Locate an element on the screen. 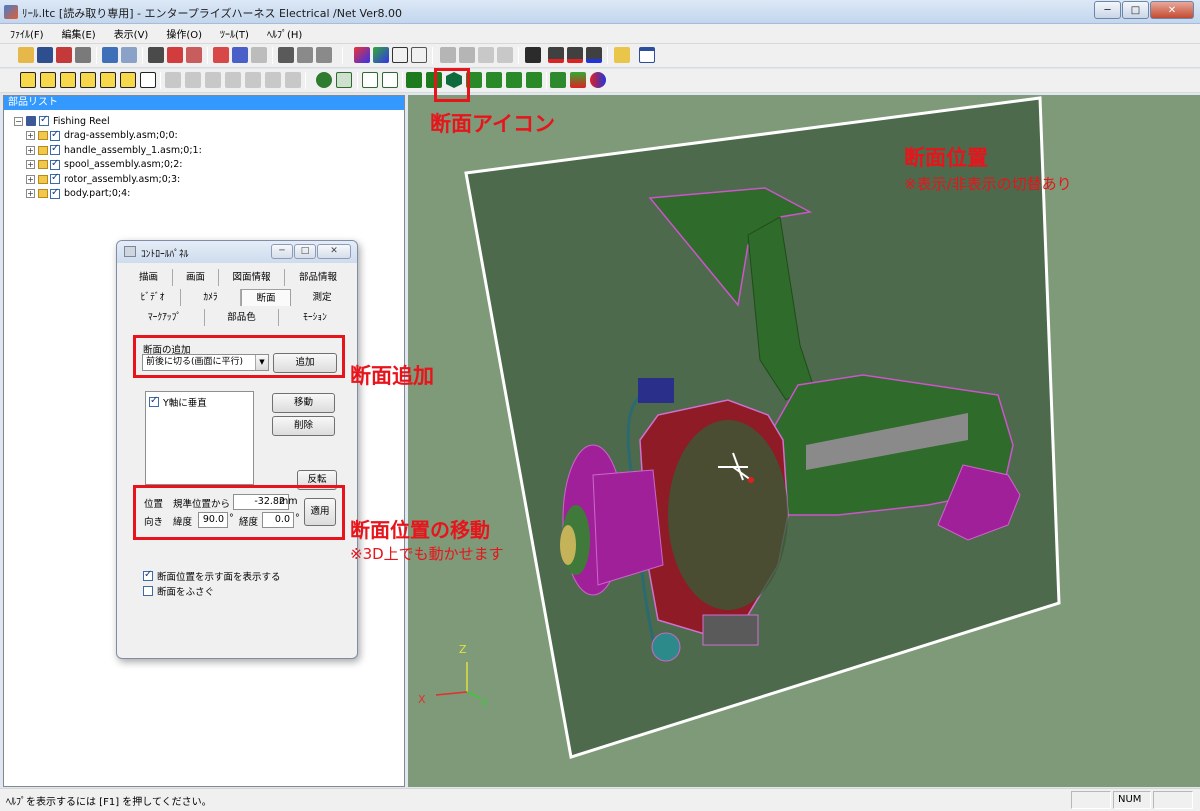 The image size is (1200, 811). iso-view-icon is located at coordinates (505, 55).